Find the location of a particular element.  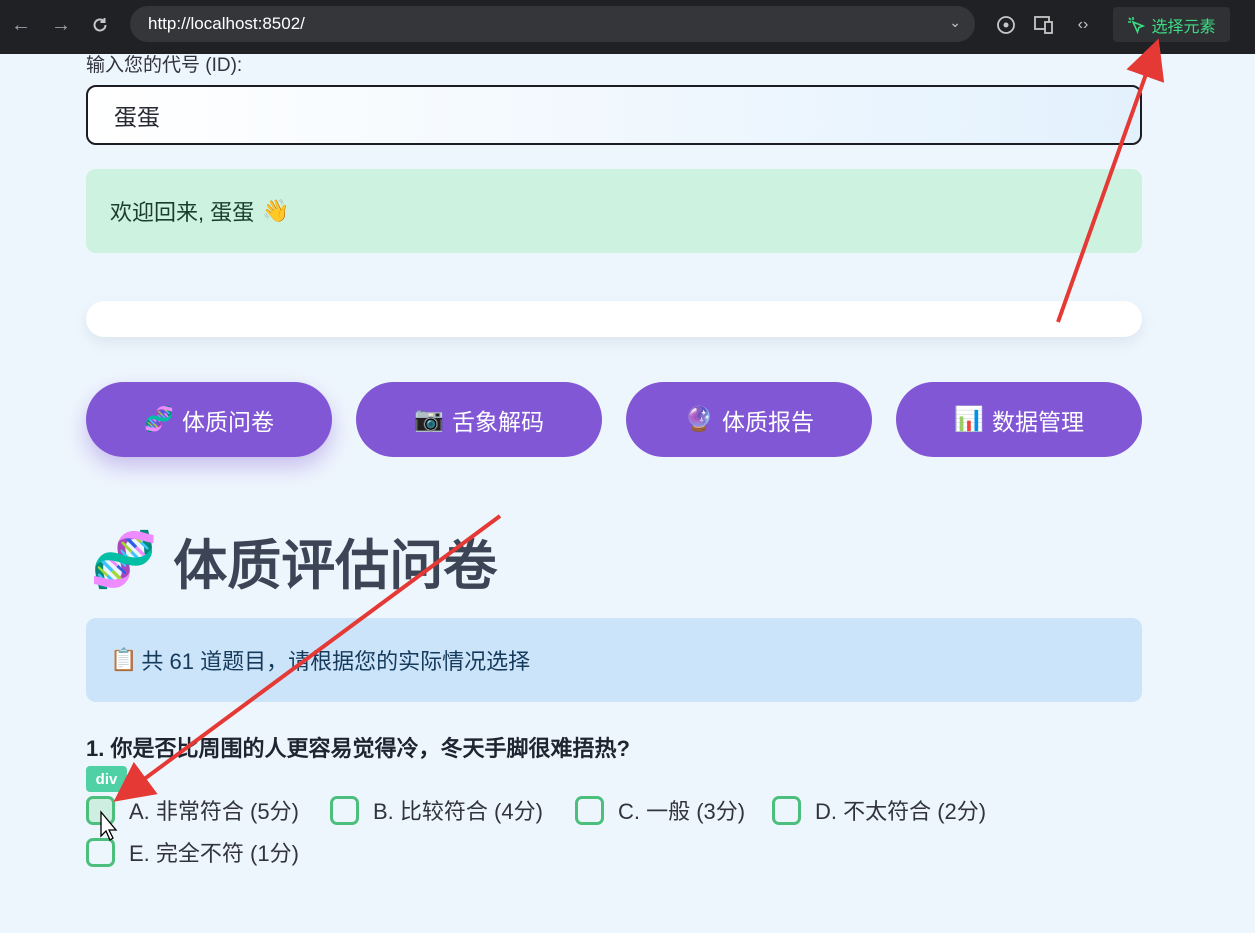

nav-tabs: 🧬 体质问卷 📷 舌象解码 🔮 体质报告 📊 数据管理 is located at coordinates (614, 419).